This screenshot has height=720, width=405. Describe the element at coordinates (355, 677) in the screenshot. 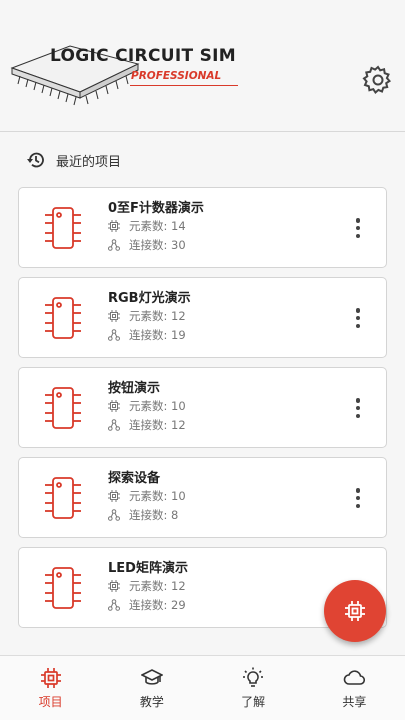

I see `cloud-icon` at that location.